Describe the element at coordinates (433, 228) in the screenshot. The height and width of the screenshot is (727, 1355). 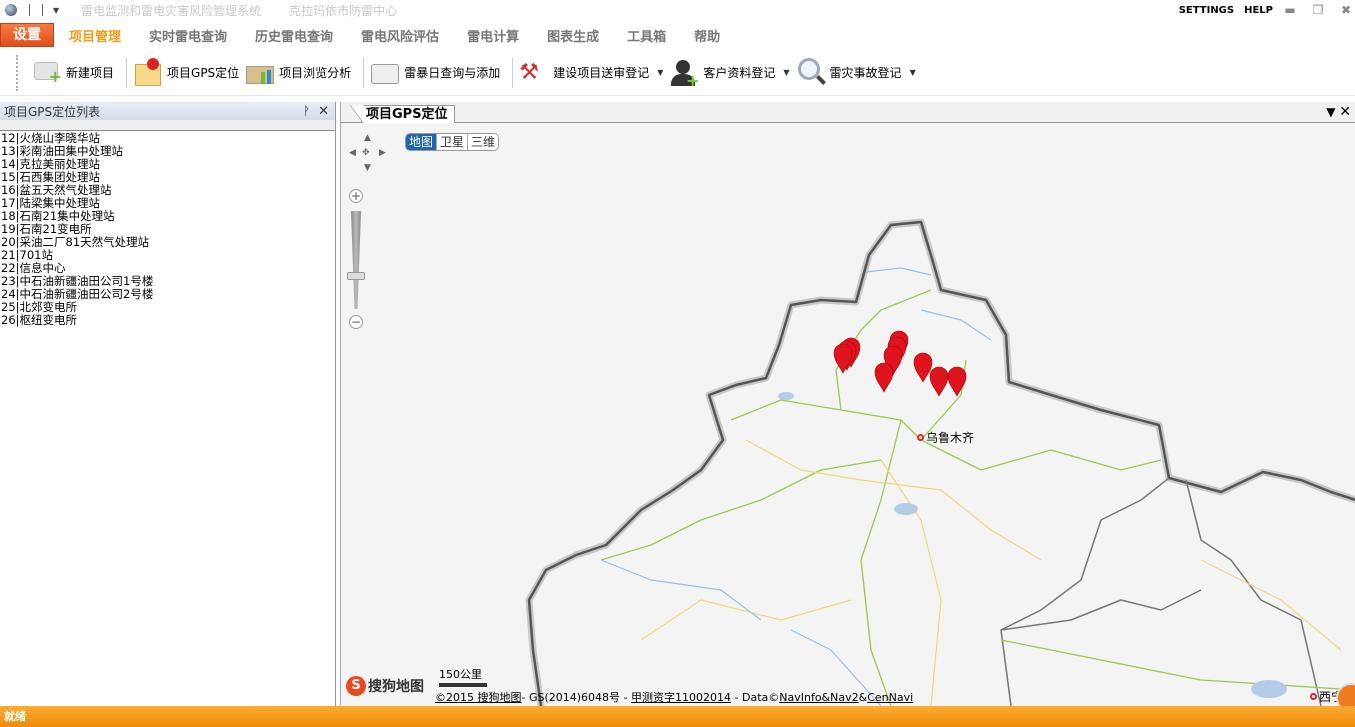
I see `map-navigation-control: ▲ ◀ ✥ ▶ ▼ 地图 卫星 三维 + −` at that location.